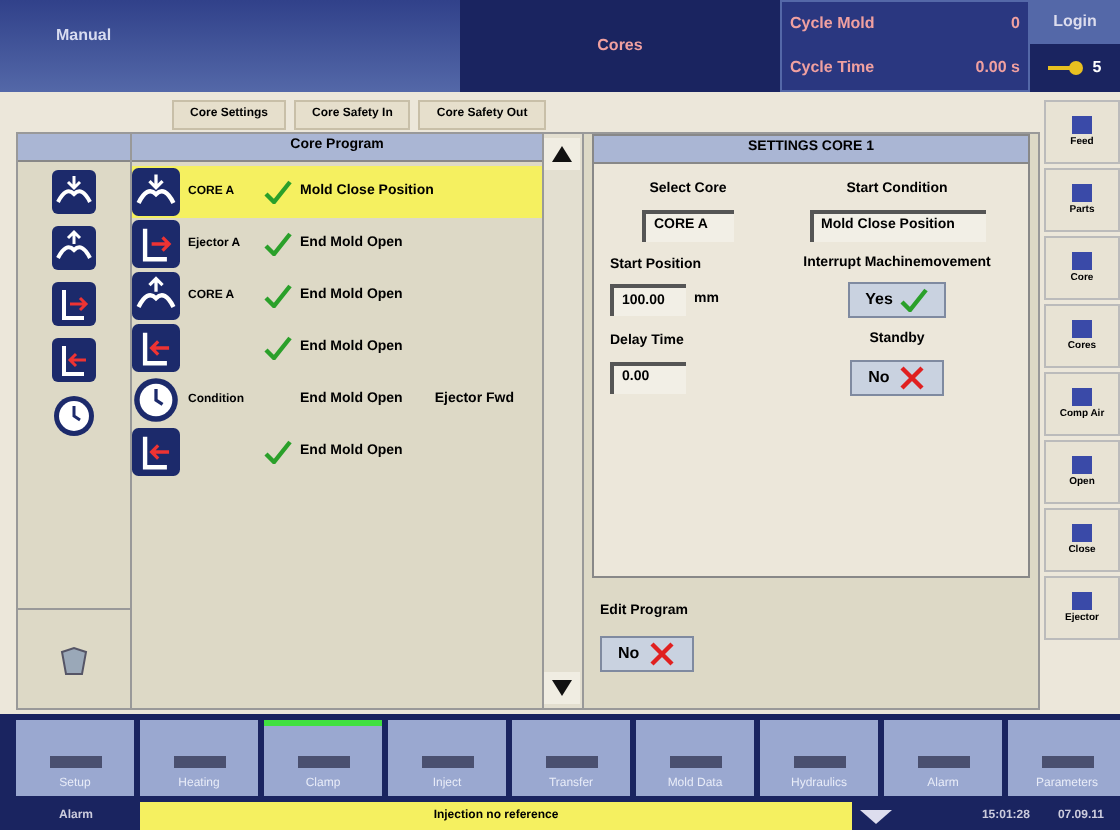 The height and width of the screenshot is (830, 1120). What do you see at coordinates (620, 46) in the screenshot?
I see `screen-title: Cores` at bounding box center [620, 46].